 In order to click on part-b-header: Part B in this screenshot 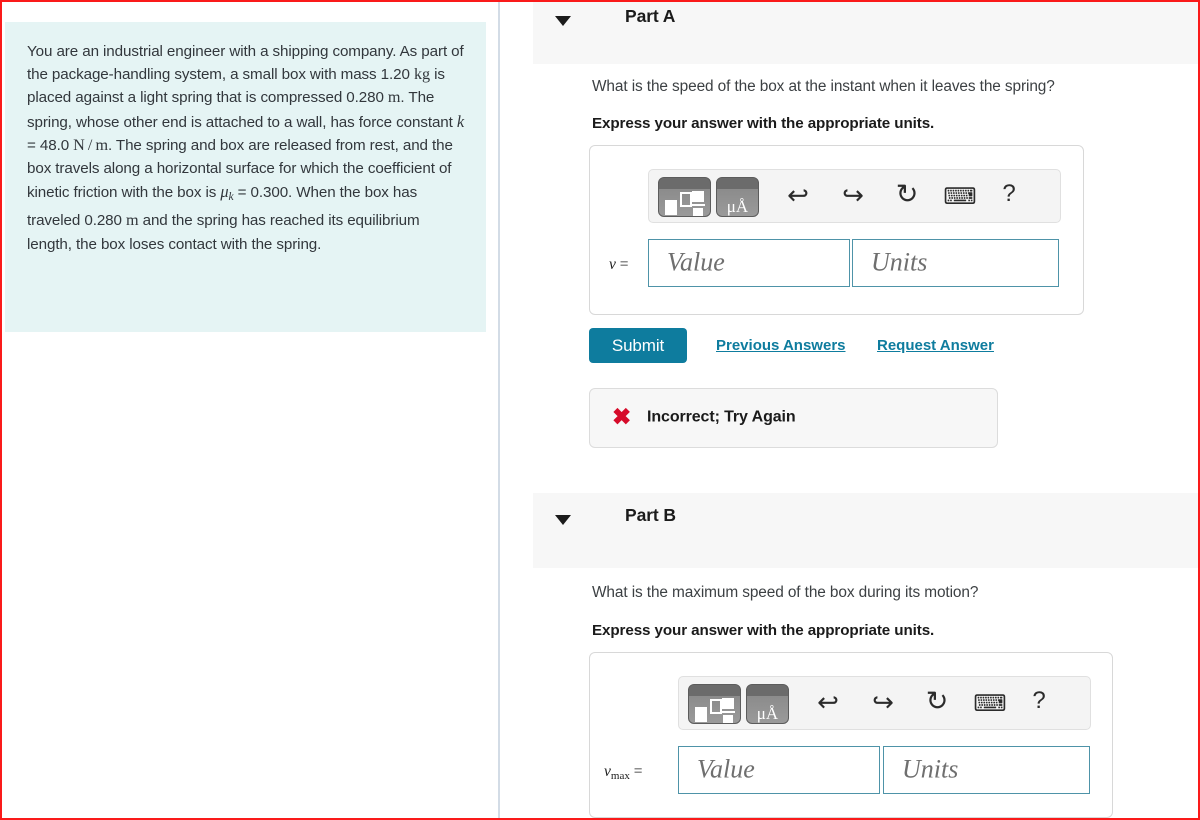, I will do `click(865, 530)`.